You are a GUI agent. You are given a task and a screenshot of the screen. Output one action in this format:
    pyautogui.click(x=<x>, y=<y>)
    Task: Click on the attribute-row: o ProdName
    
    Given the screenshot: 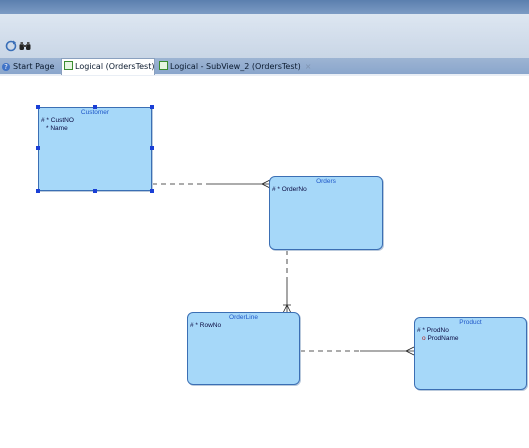 What is the action you would take?
    pyautogui.click(x=470, y=339)
    